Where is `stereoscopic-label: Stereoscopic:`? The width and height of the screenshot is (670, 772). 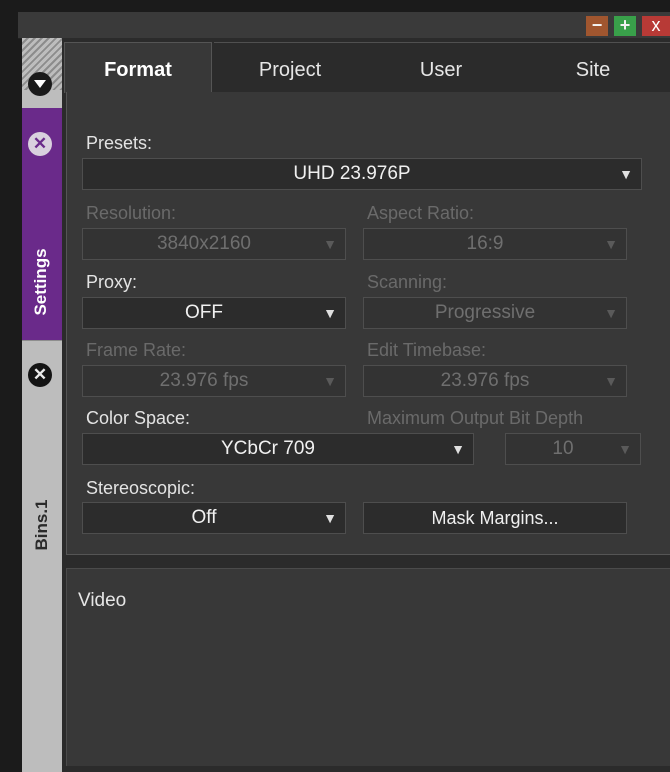 stereoscopic-label: Stereoscopic: is located at coordinates (141, 488).